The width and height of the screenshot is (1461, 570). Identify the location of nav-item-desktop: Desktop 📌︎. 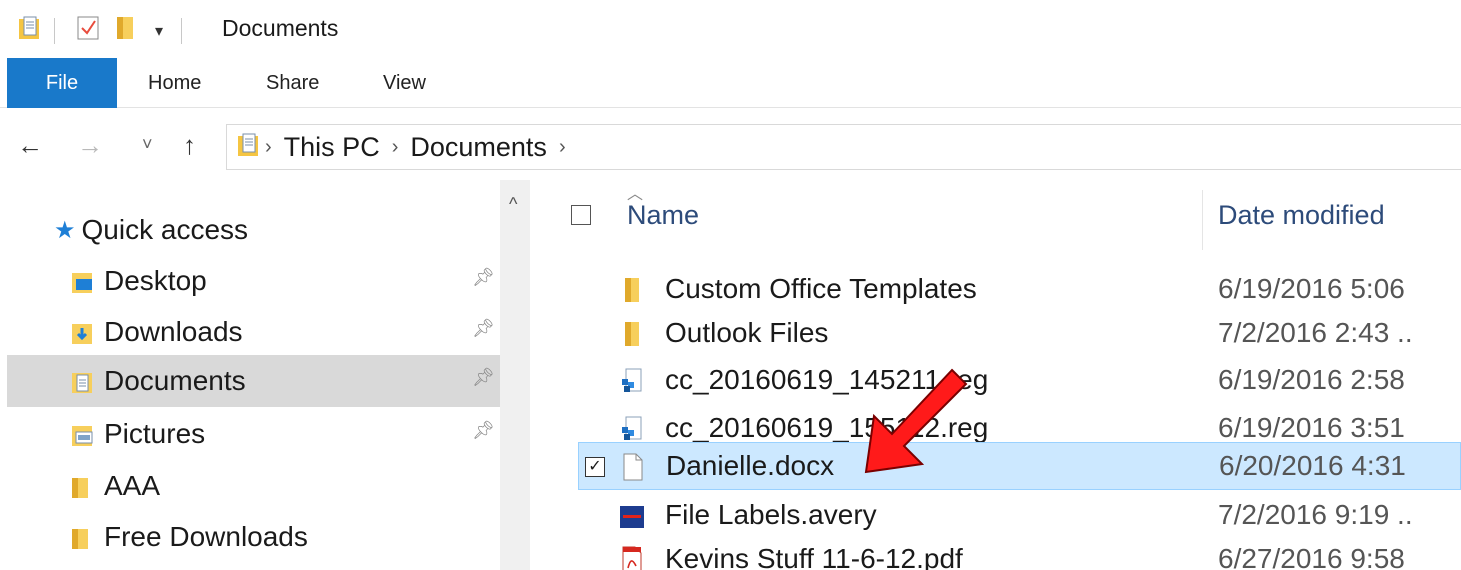
(250, 281).